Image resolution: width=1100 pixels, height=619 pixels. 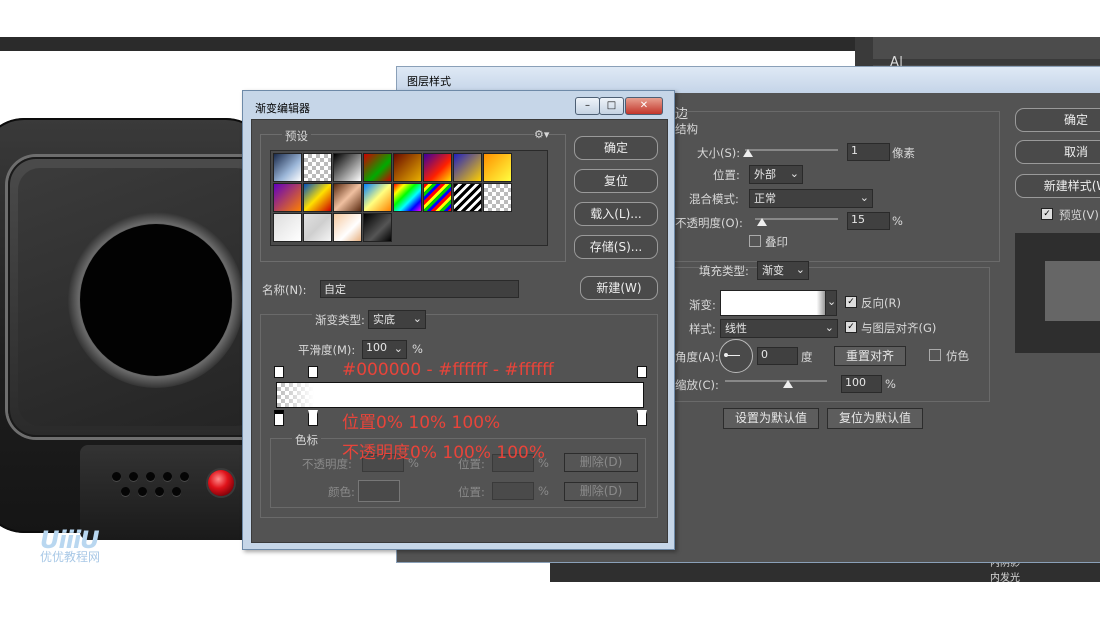 What do you see at coordinates (443, 453) in the screenshot?
I see `annotation-opacities: 不透明度0% 100% 100%` at bounding box center [443, 453].